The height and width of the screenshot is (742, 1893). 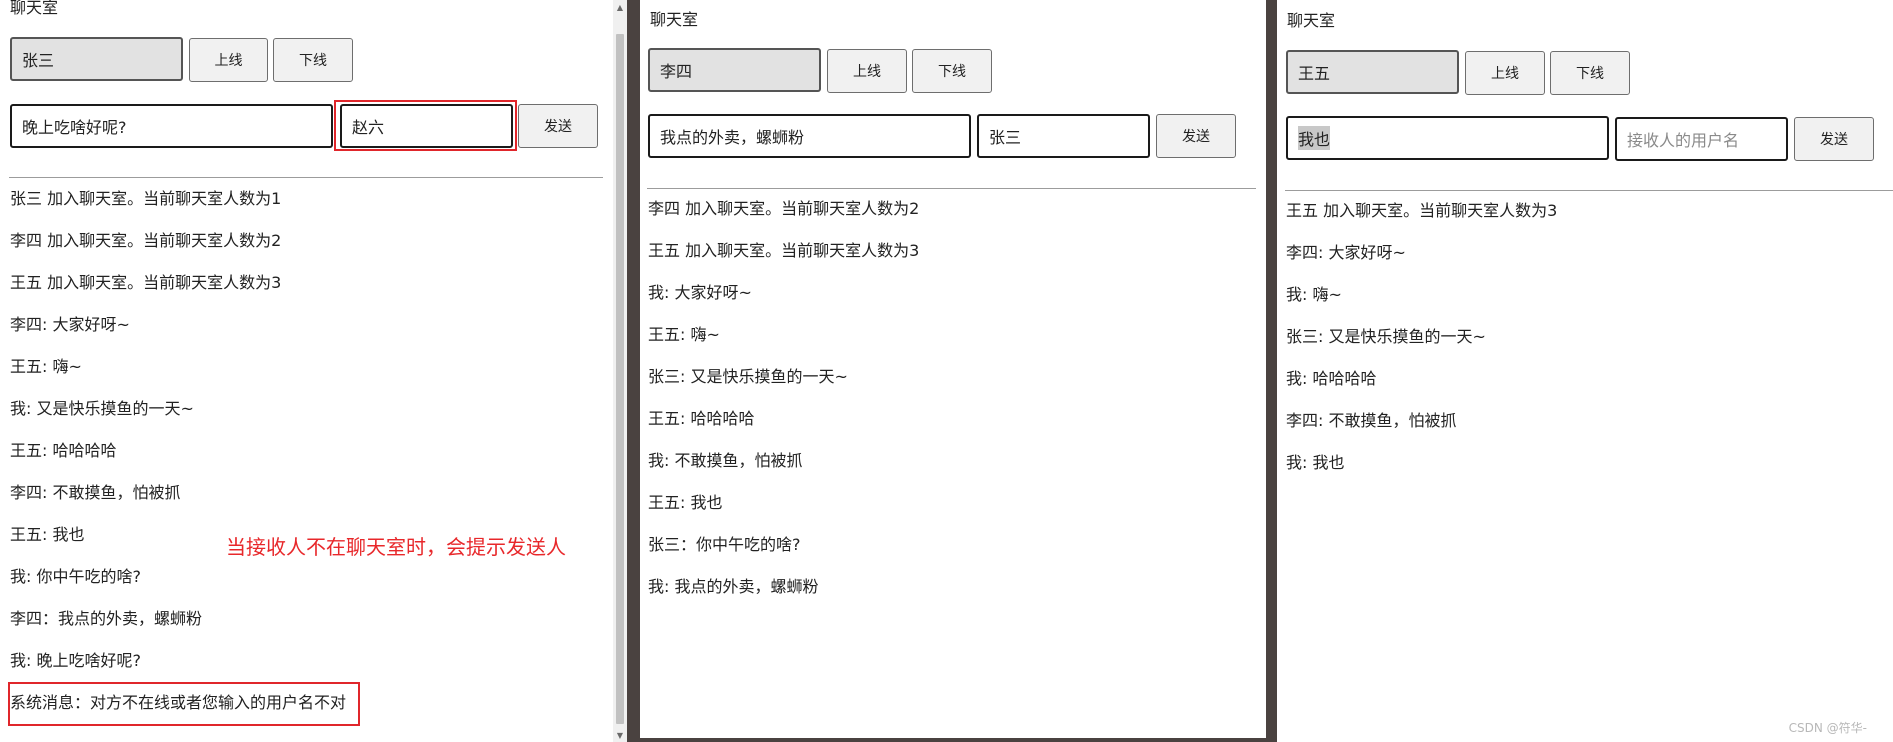 I want to click on list-item: 我: 我点的外卖，螺蛳粉, so click(x=733, y=586).